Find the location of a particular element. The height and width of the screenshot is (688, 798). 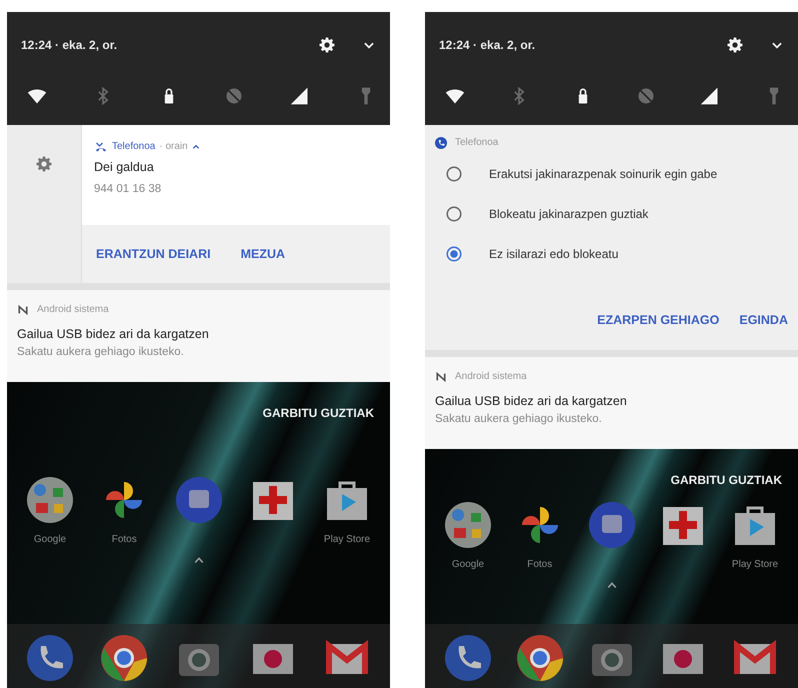

notification-time: · orain is located at coordinates (173, 147).